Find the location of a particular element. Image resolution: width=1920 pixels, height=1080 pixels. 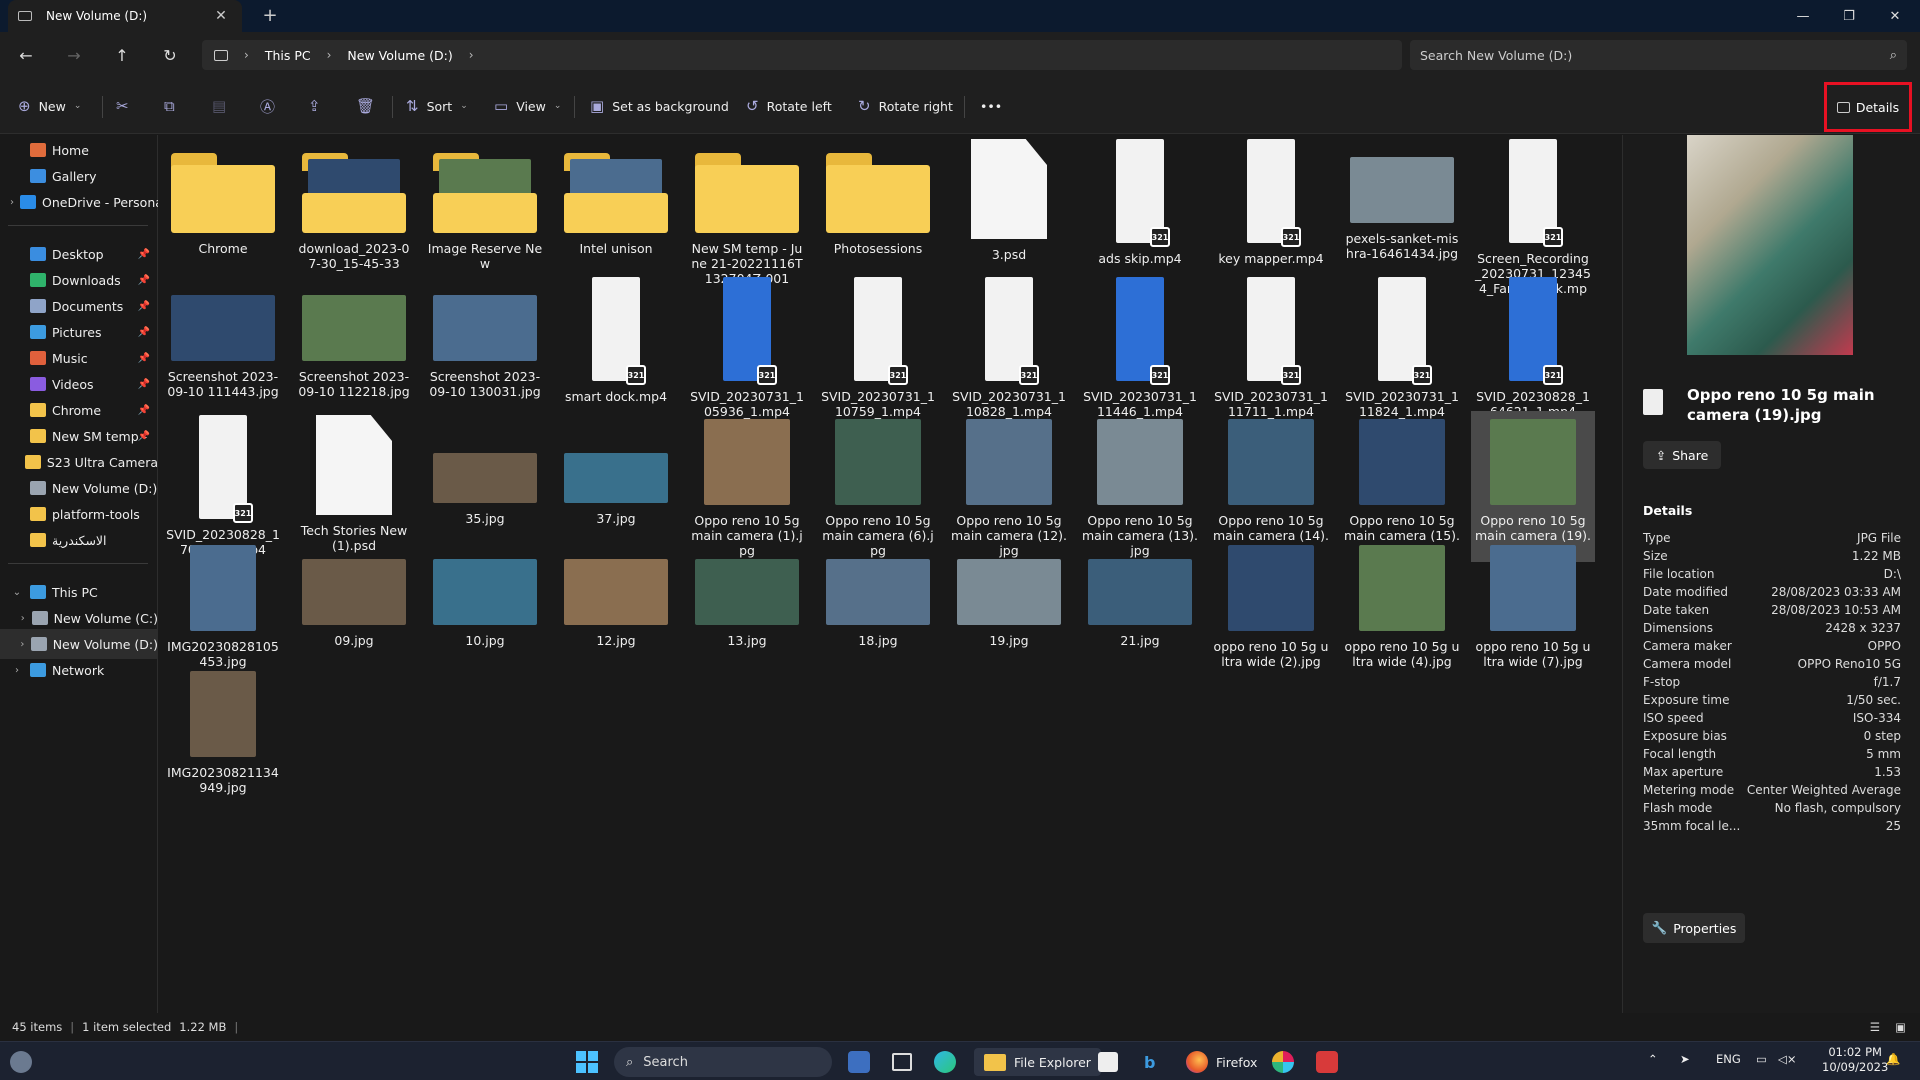

file-item: Photosessions is located at coordinates (878, 197).